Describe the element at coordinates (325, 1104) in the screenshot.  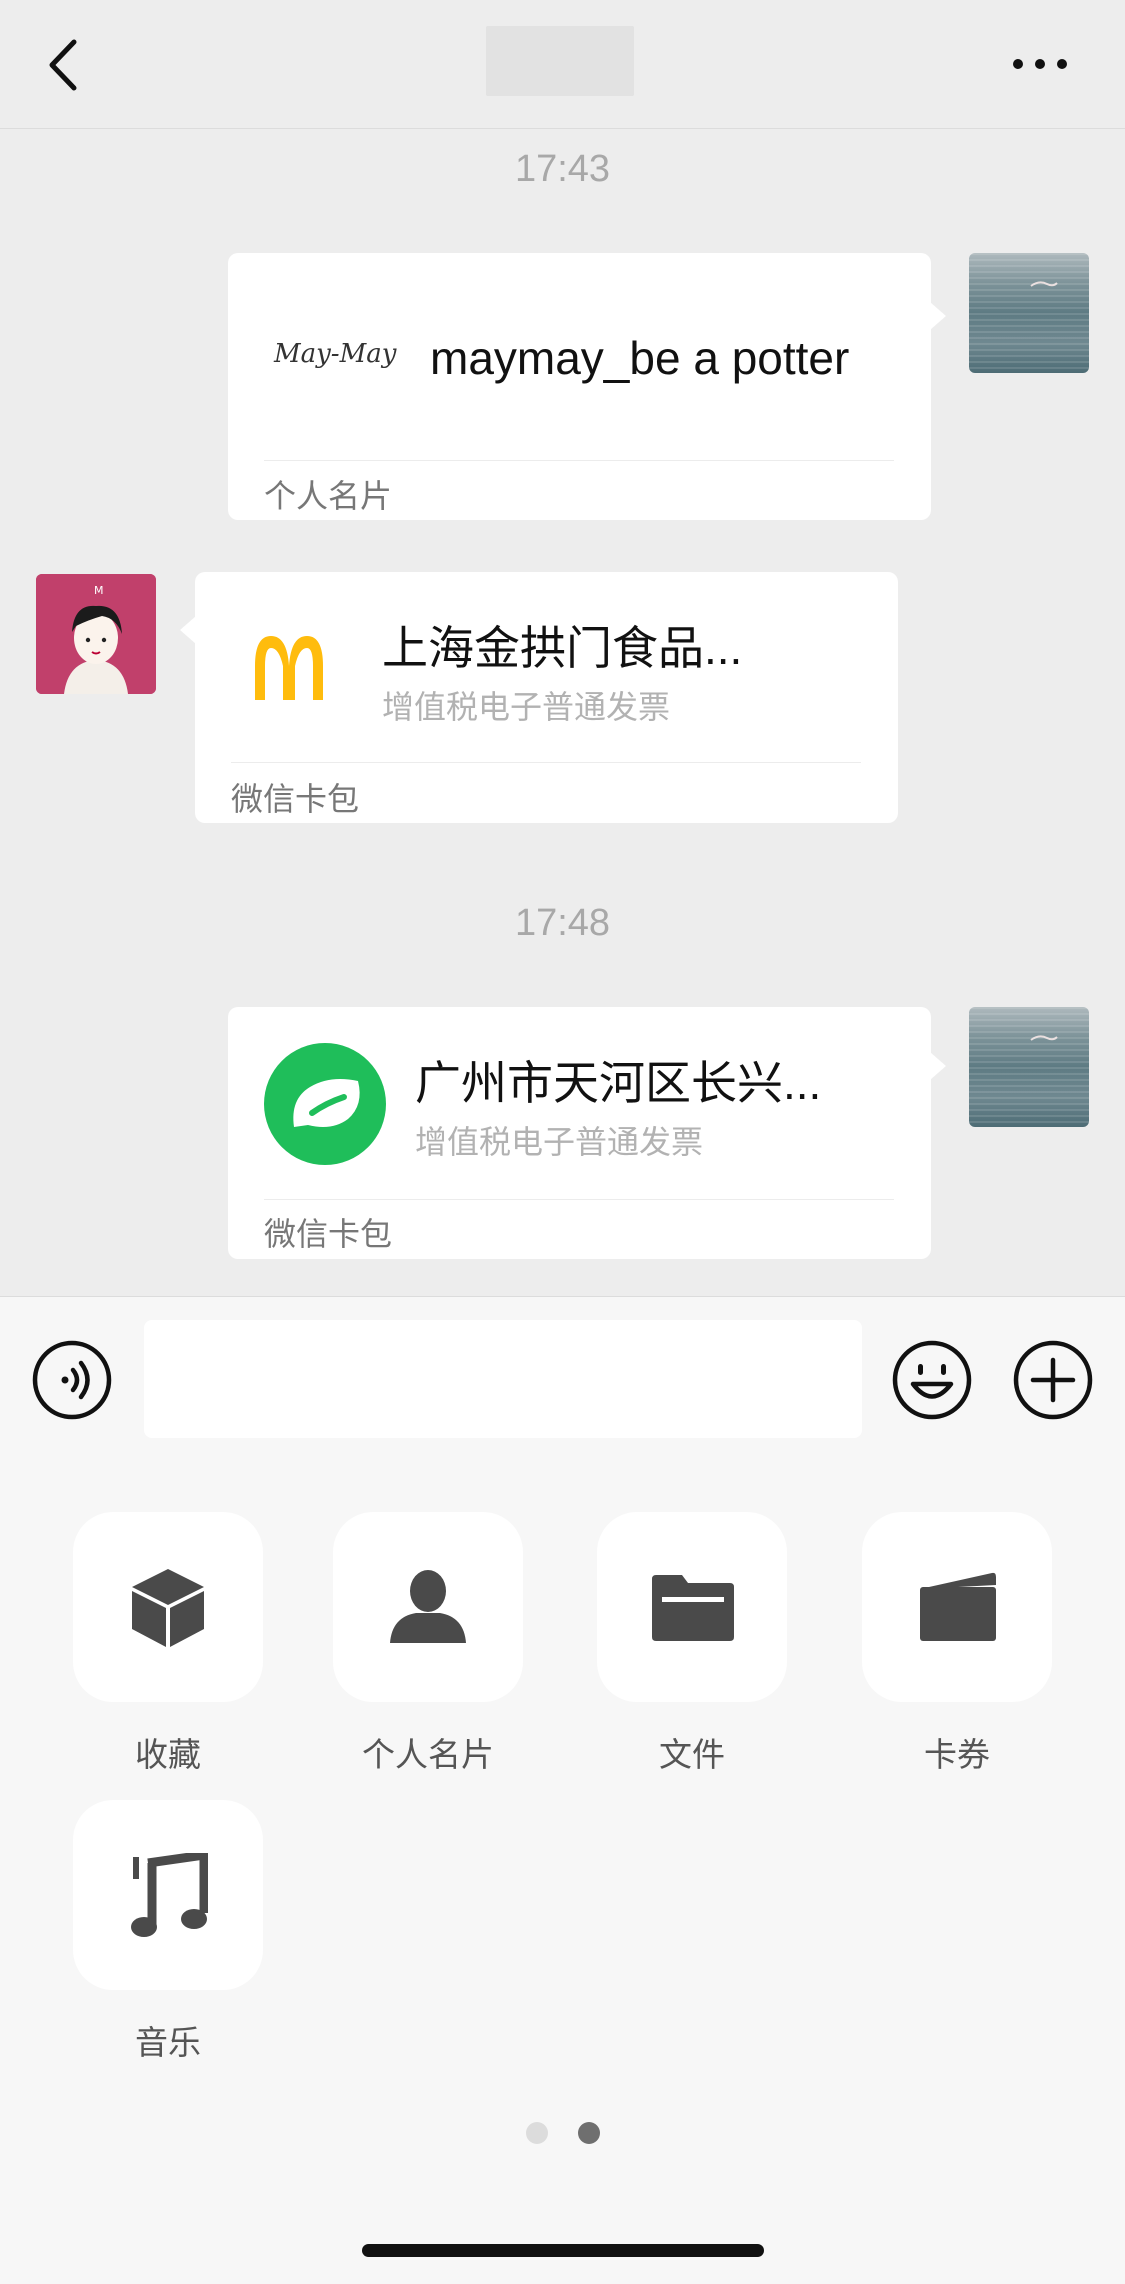
I see `green-leaf-logo` at that location.